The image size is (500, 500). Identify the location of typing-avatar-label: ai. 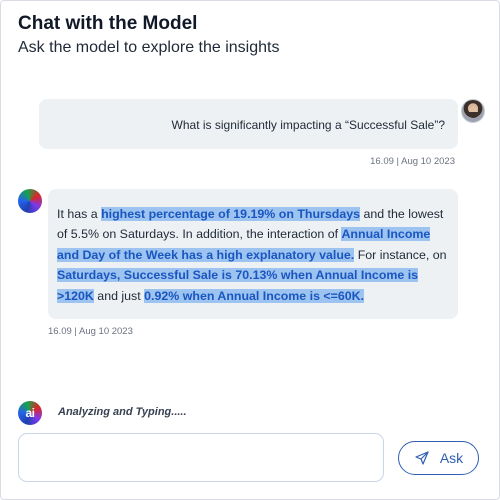
(30, 413).